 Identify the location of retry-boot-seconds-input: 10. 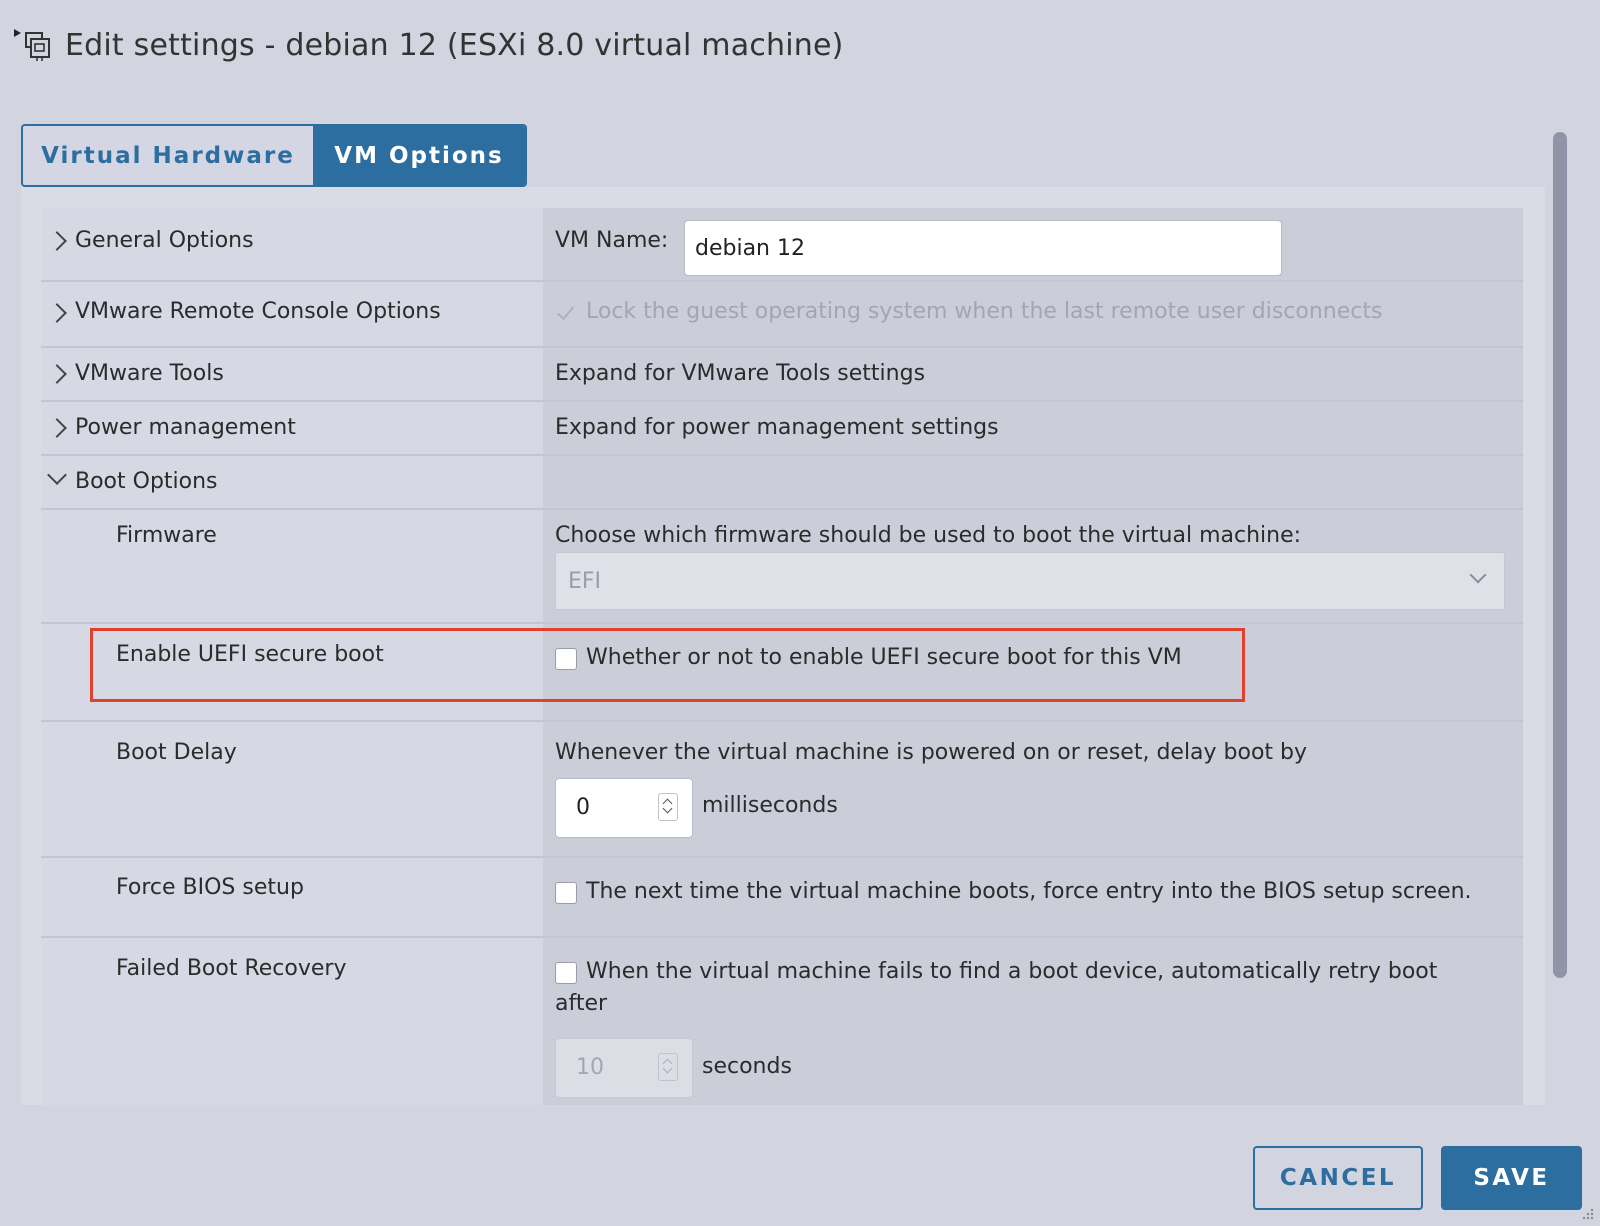
(624, 1068).